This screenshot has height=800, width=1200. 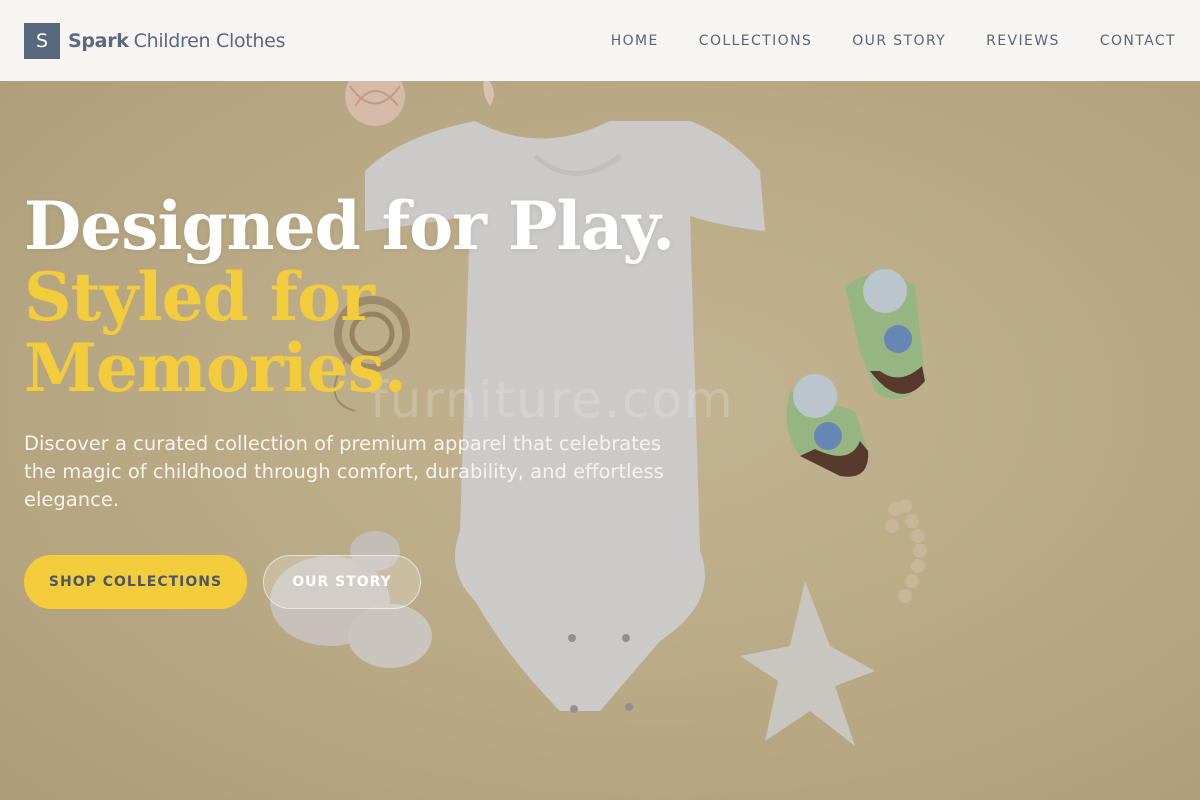 What do you see at coordinates (135, 582) in the screenshot?
I see `shop-collections-button: SHOP COLLECTIONS` at bounding box center [135, 582].